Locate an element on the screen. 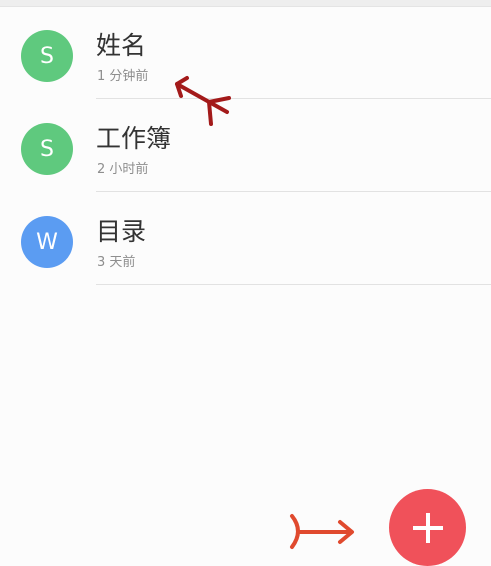 The image size is (491, 566). plus-icon is located at coordinates (427, 527).